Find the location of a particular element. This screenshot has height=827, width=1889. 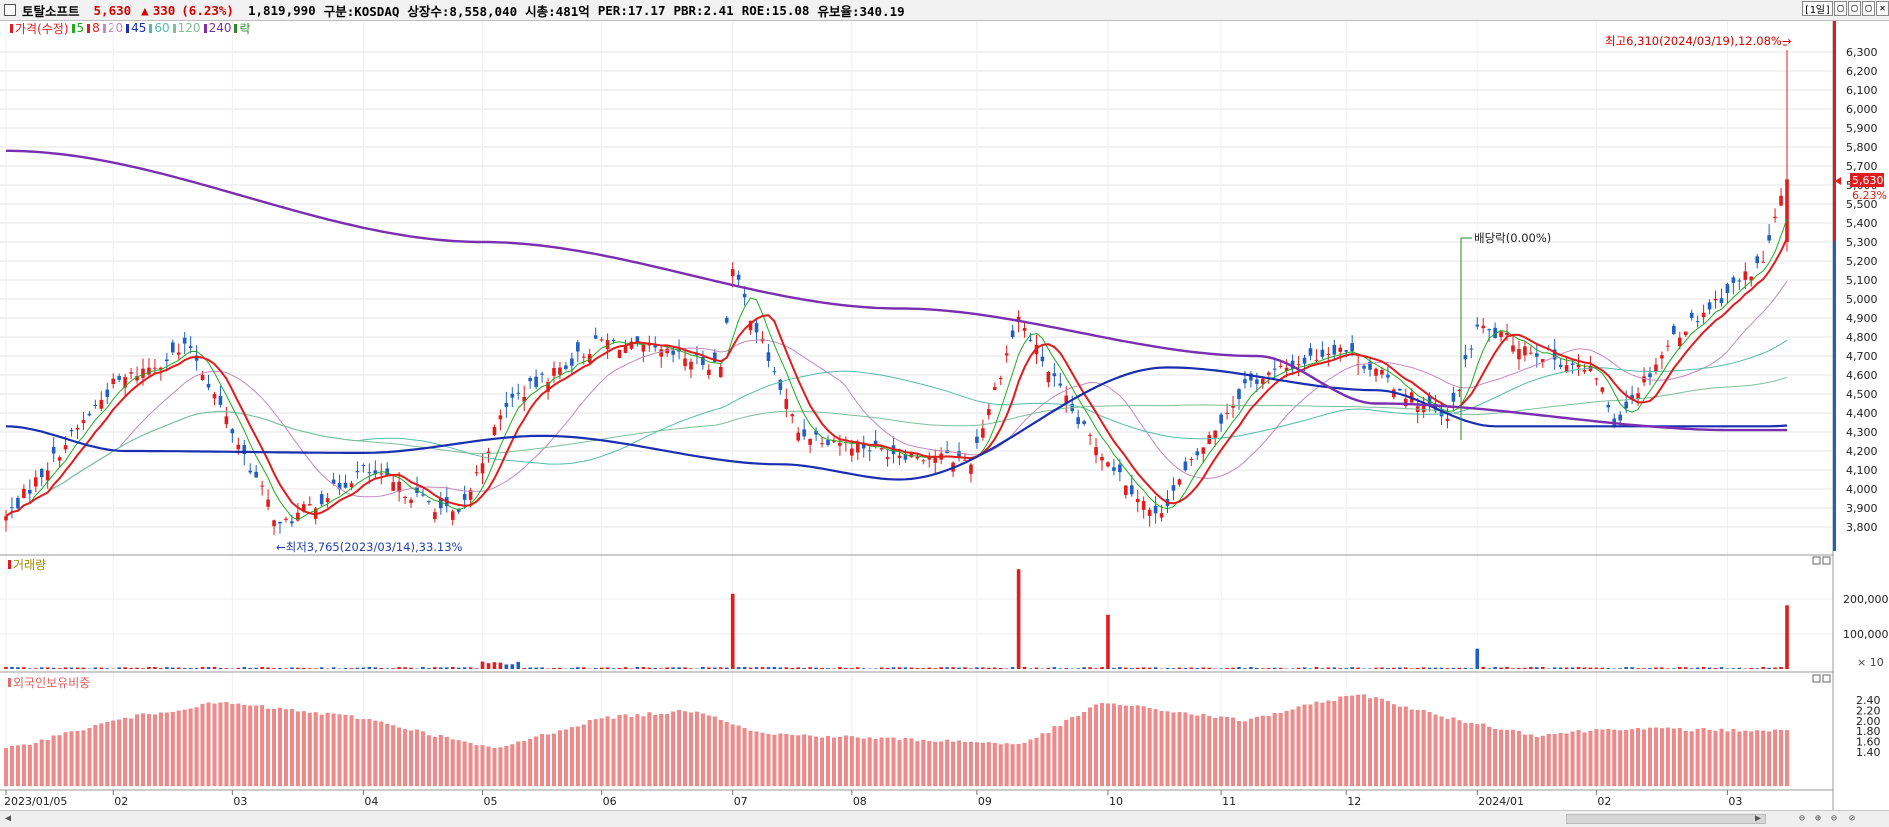

scroll-thumb is located at coordinates (1666, 819).